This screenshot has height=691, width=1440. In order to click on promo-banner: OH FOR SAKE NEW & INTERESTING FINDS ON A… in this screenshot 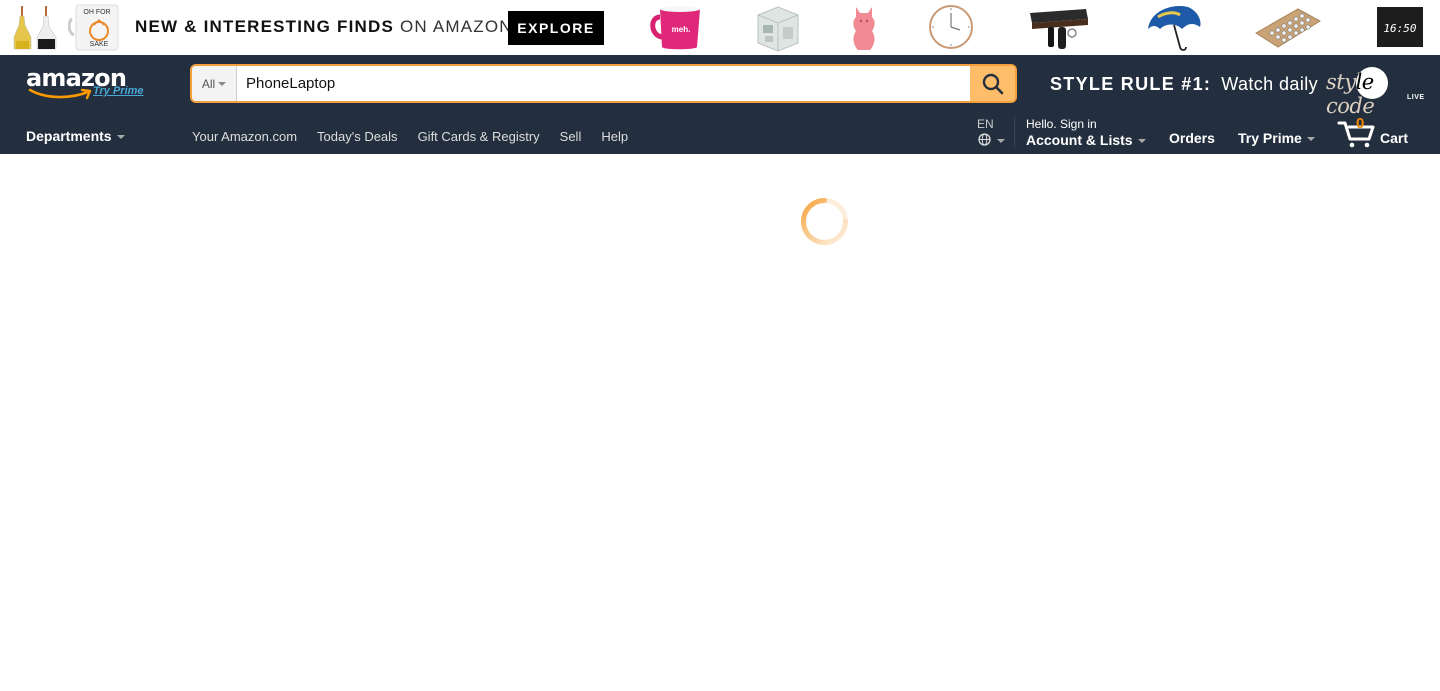, I will do `click(720, 27)`.